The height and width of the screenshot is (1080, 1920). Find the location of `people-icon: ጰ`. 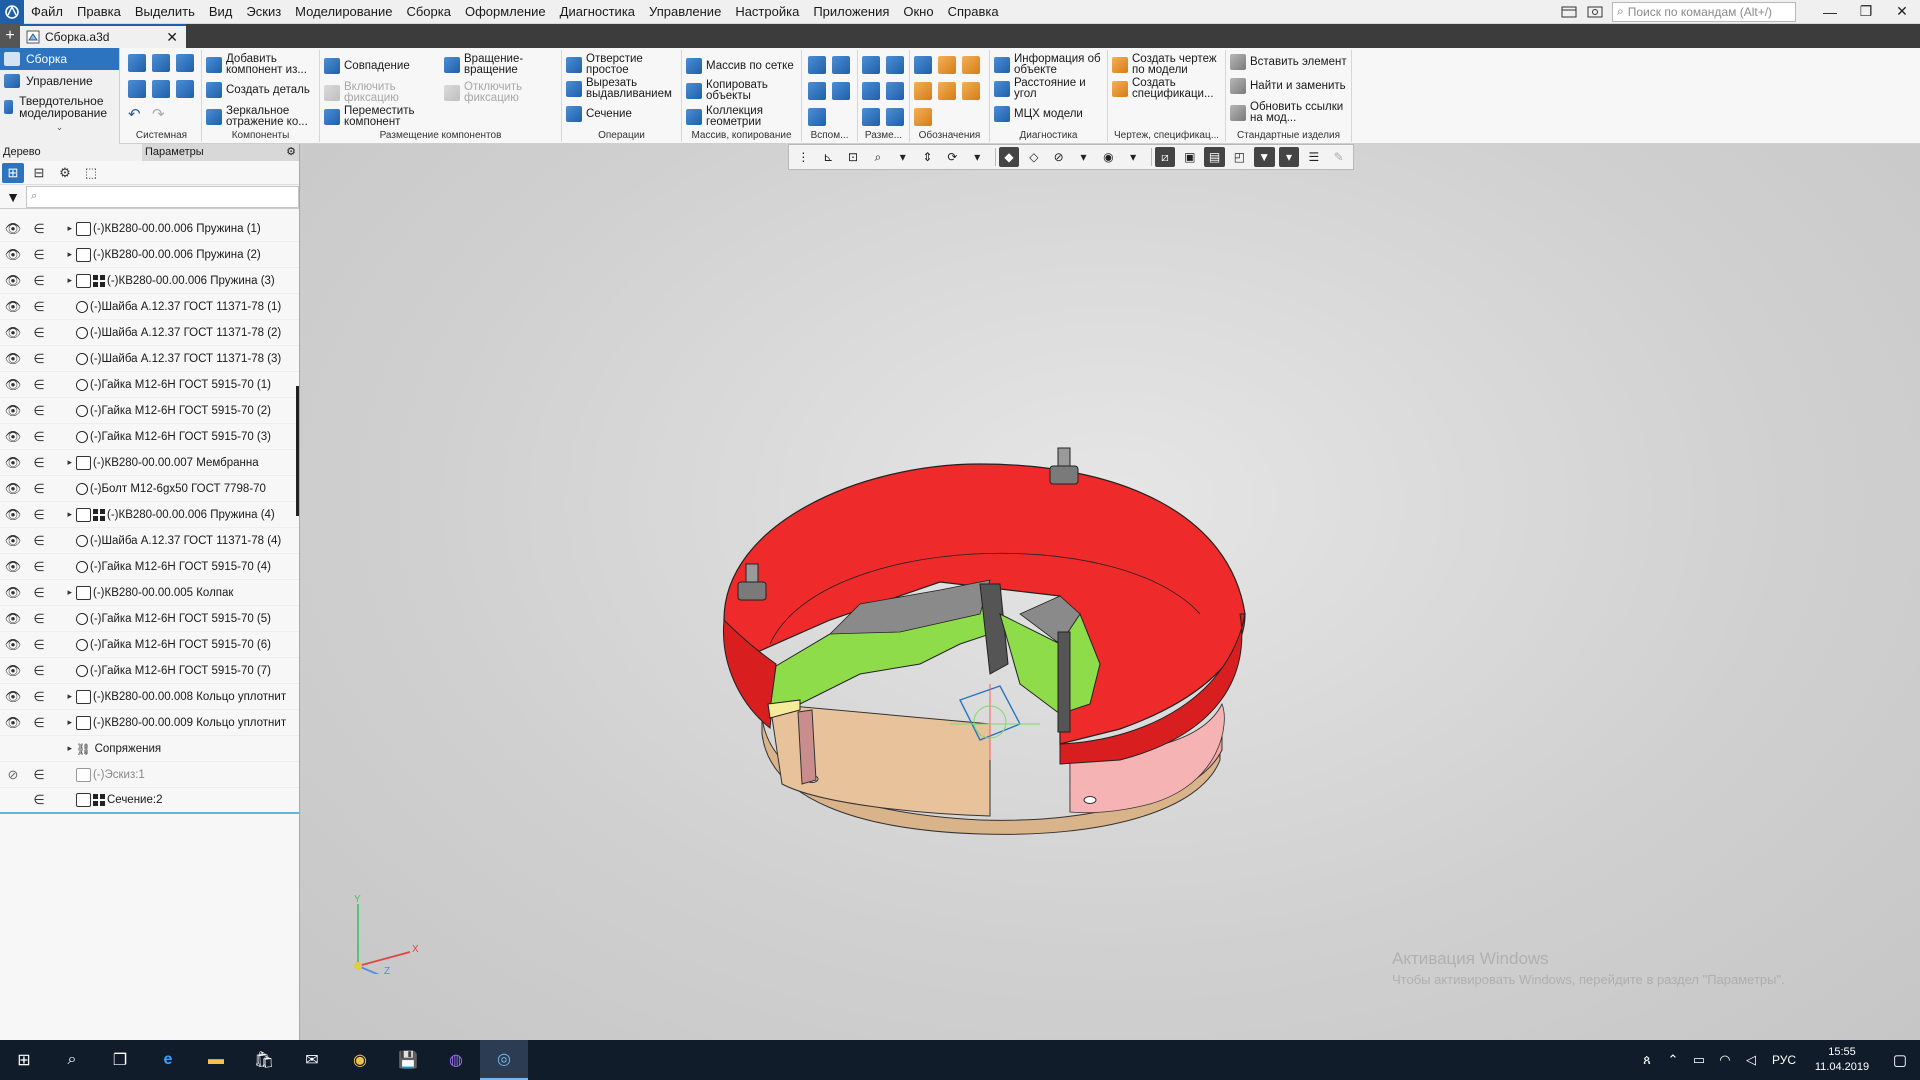

people-icon: ጰ is located at coordinates (1647, 1060).